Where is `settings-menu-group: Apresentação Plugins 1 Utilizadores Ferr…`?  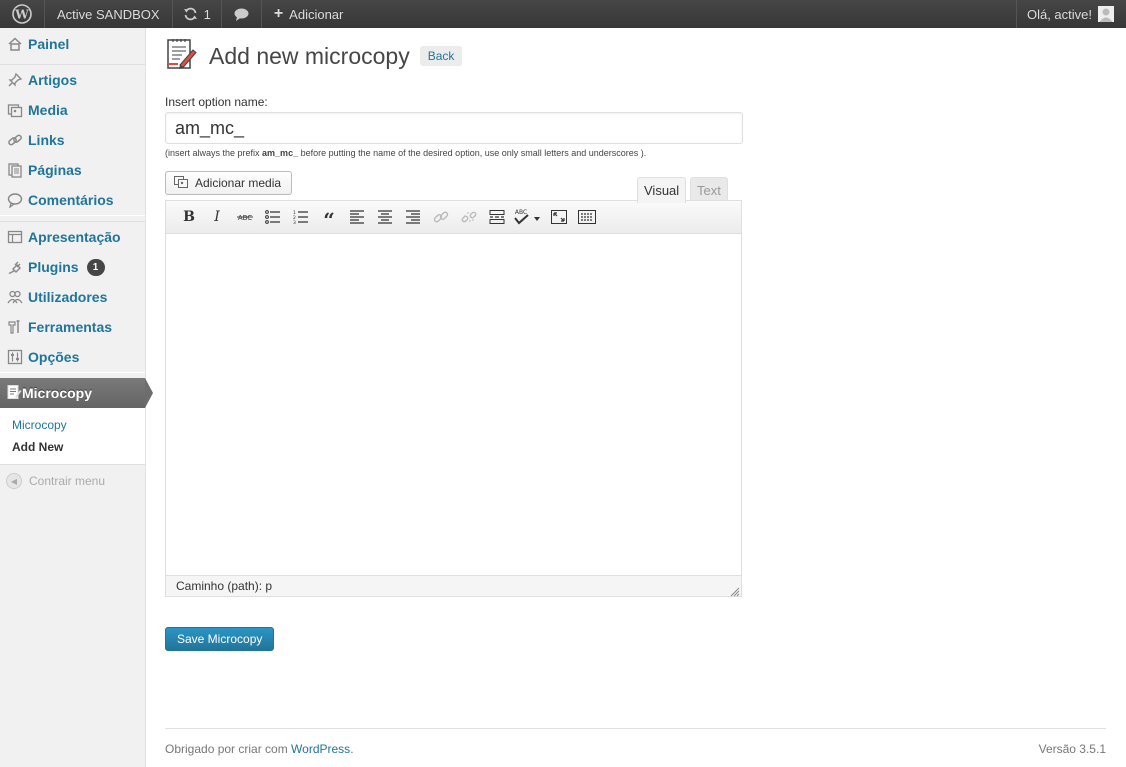
settings-menu-group: Apresentação Plugins 1 Utilizadores Ferr… is located at coordinates (72, 297).